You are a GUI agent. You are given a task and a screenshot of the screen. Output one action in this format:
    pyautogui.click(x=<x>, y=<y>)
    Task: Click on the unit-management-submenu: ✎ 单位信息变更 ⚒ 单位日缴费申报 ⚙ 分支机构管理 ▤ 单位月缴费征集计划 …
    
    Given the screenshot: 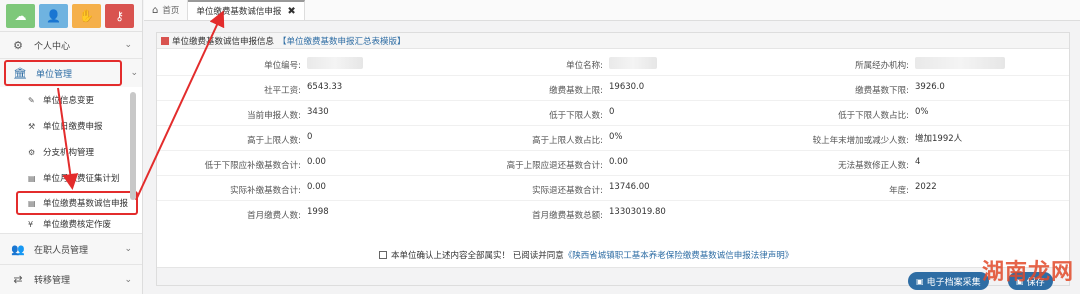 What is the action you would take?
    pyautogui.click(x=71, y=160)
    